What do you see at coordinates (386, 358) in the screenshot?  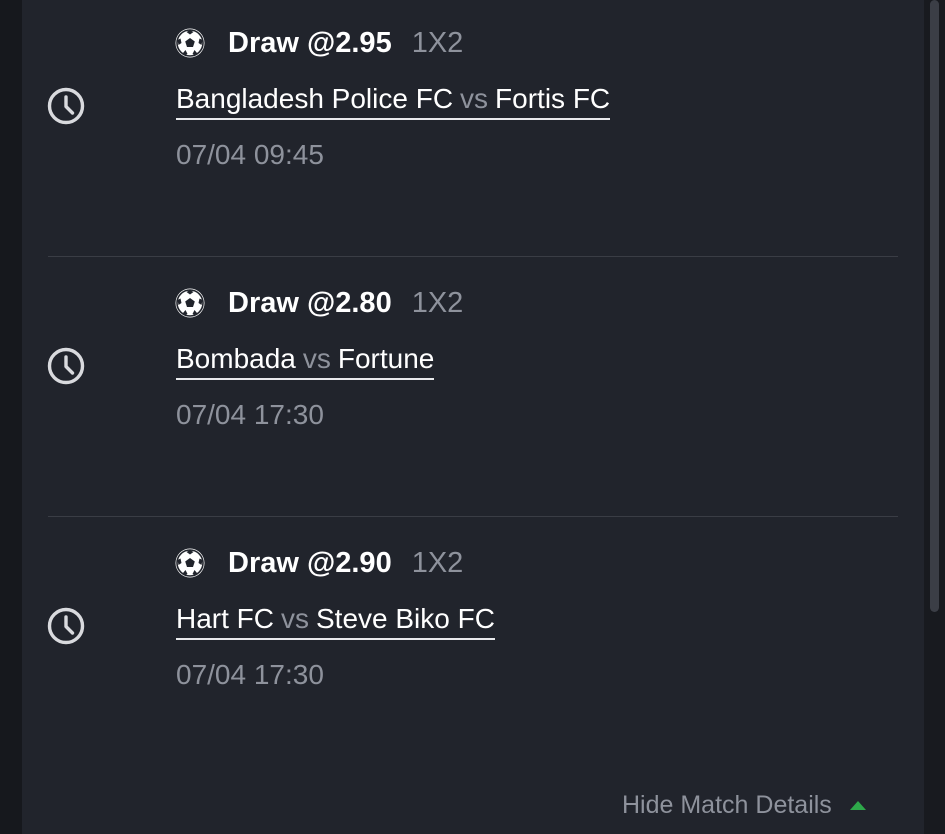 I see `away-team: Fortune` at bounding box center [386, 358].